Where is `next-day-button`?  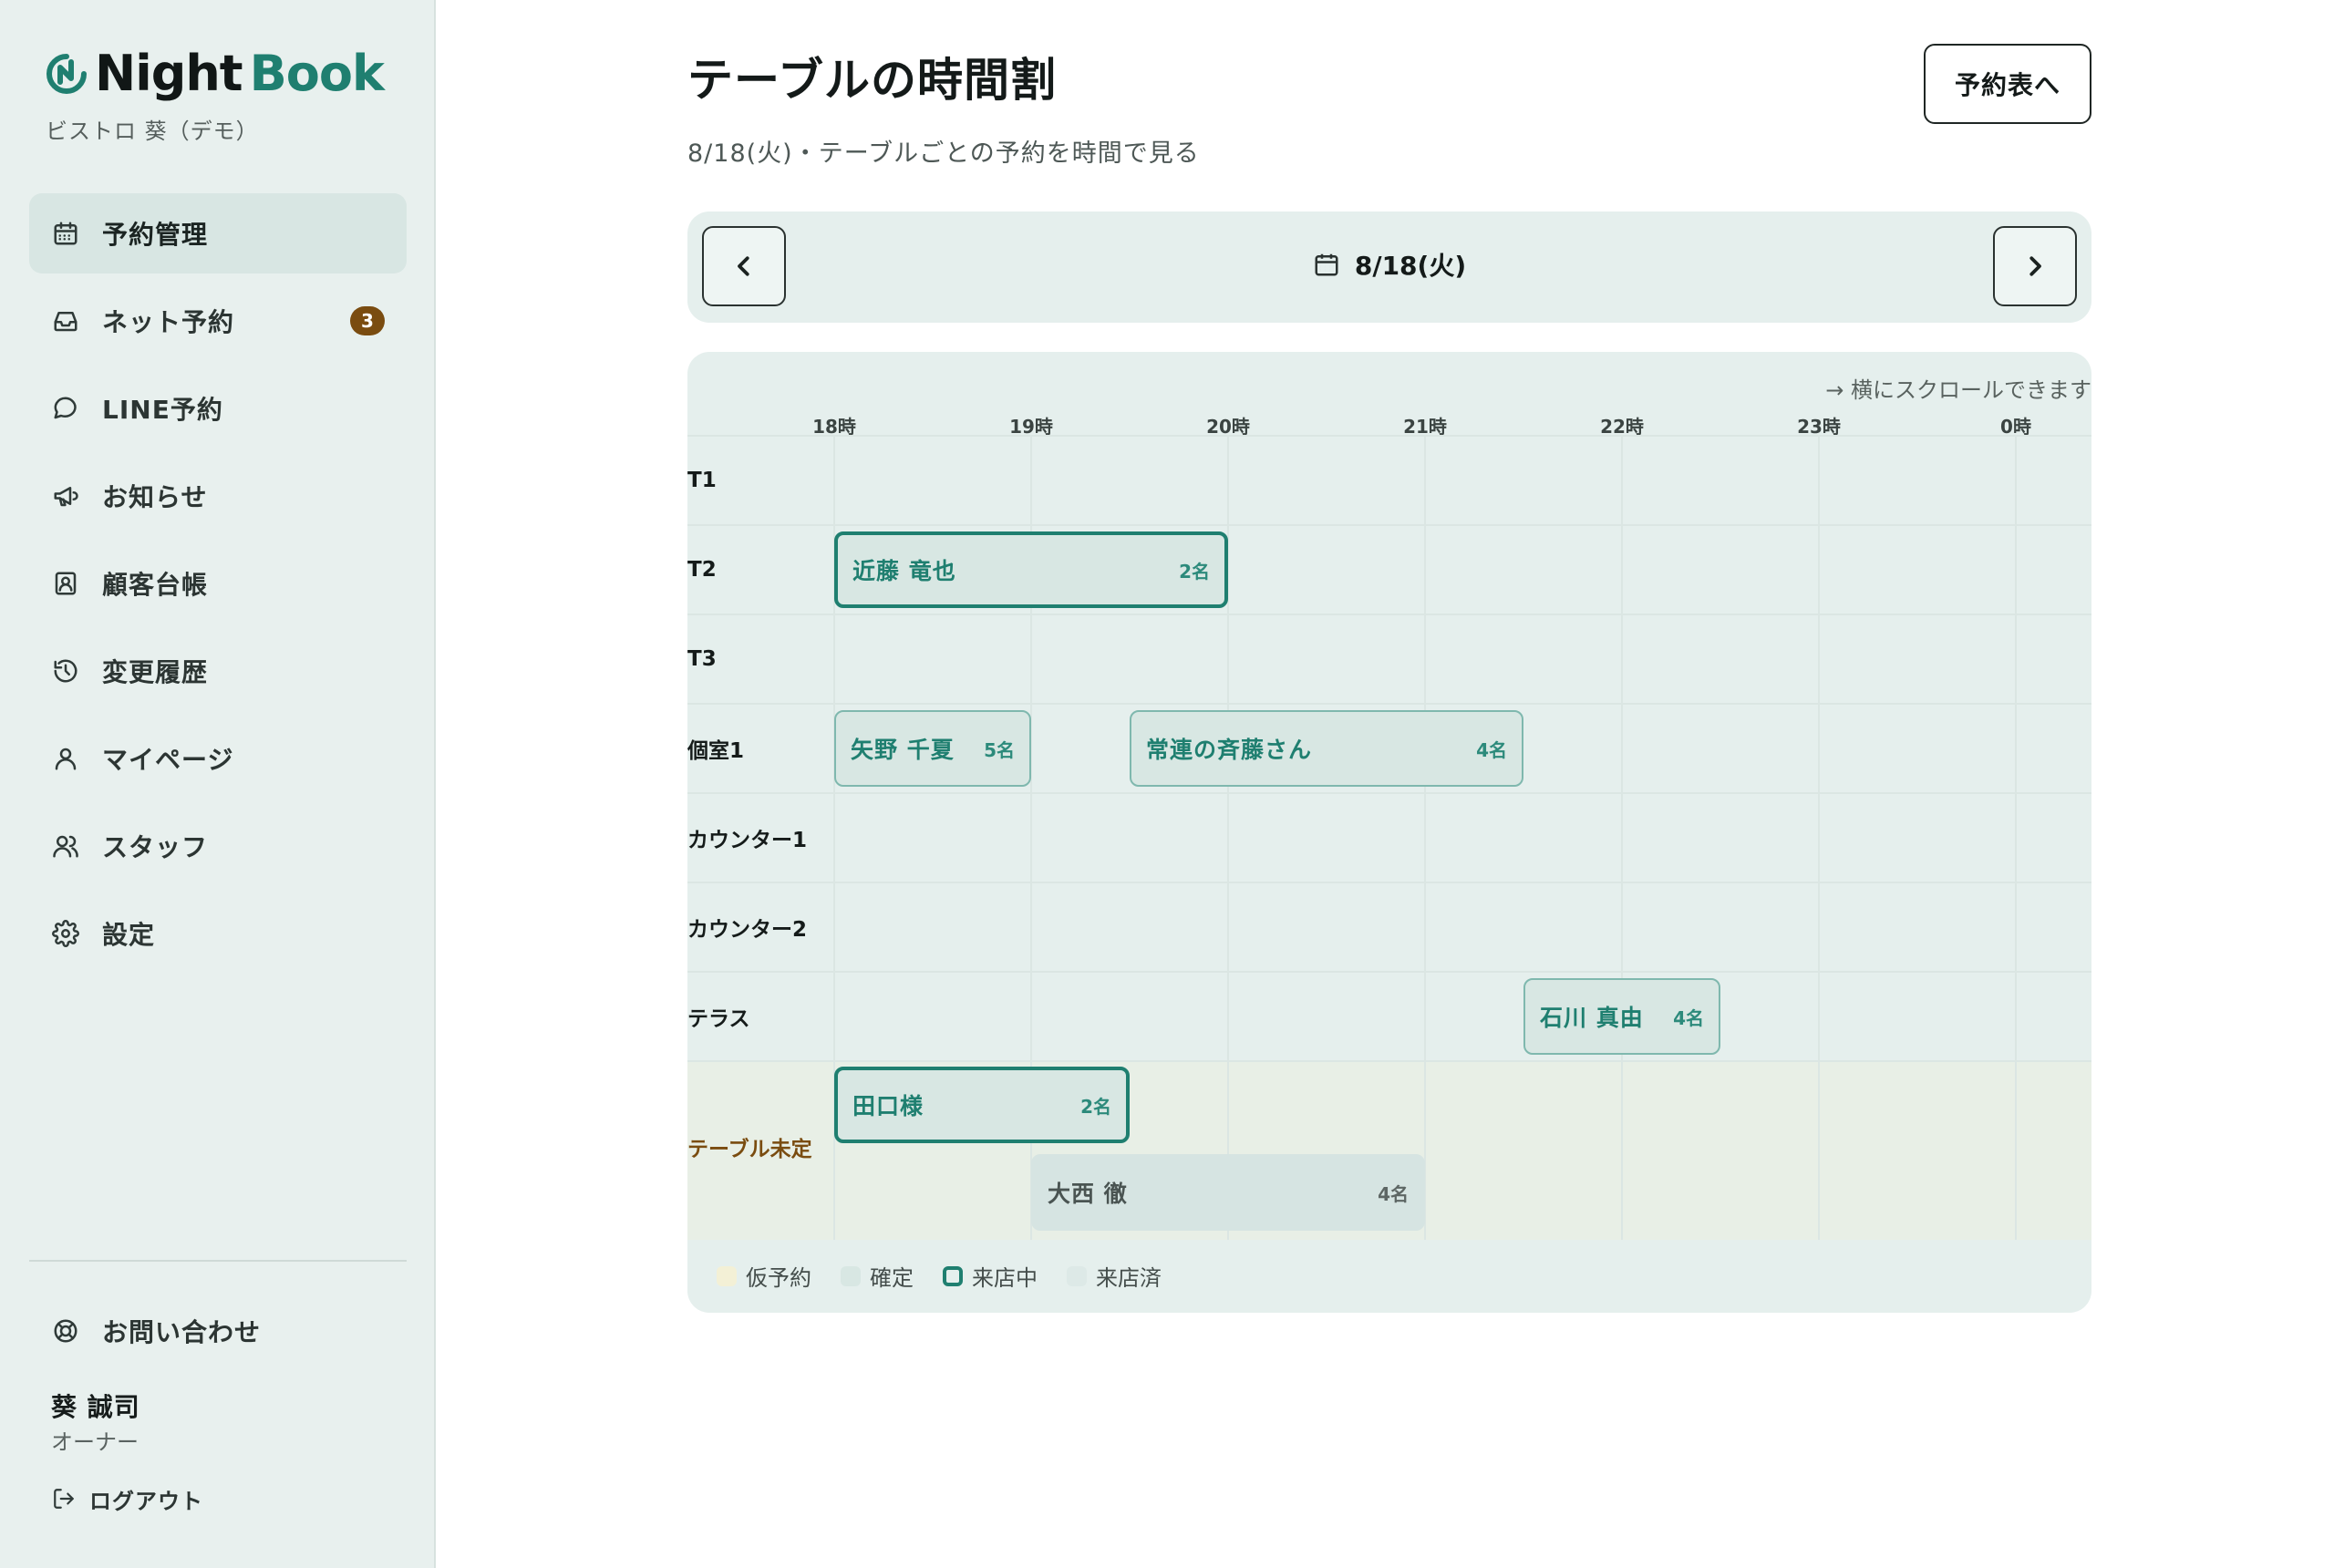 next-day-button is located at coordinates (2035, 266).